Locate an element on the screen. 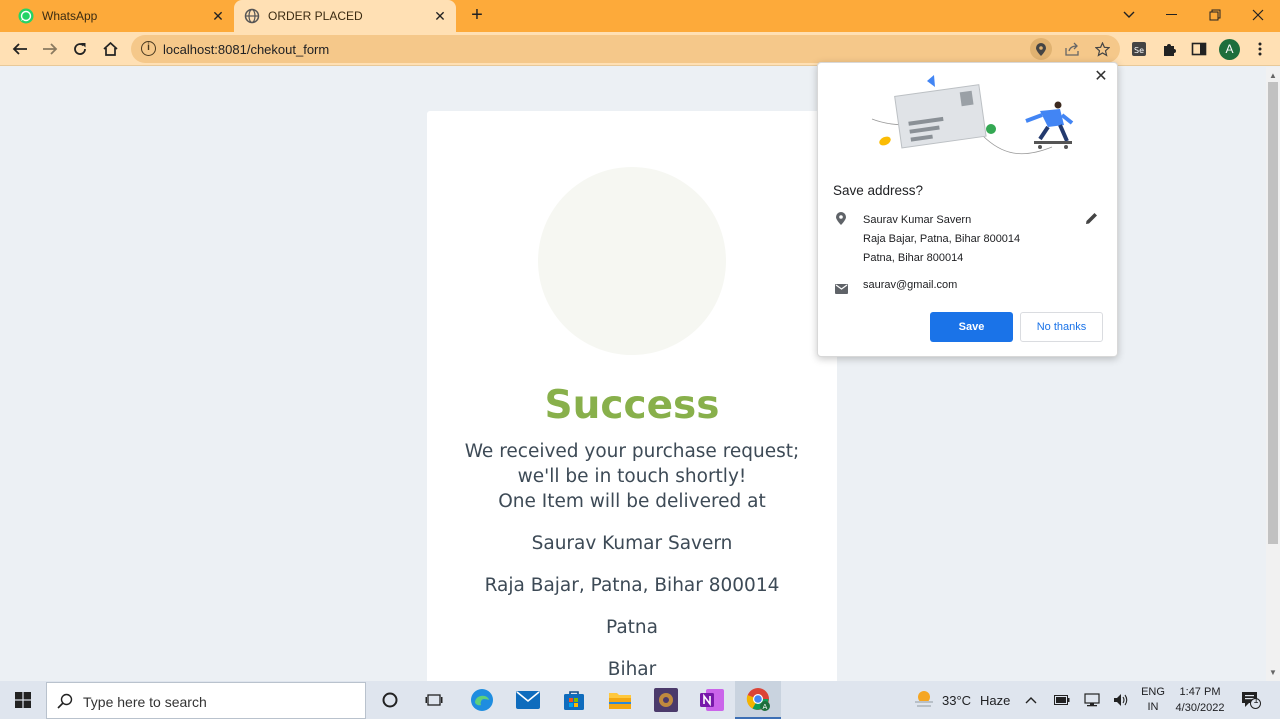 This screenshot has width=1280, height=719. save-address-title: Save address? is located at coordinates (878, 190).